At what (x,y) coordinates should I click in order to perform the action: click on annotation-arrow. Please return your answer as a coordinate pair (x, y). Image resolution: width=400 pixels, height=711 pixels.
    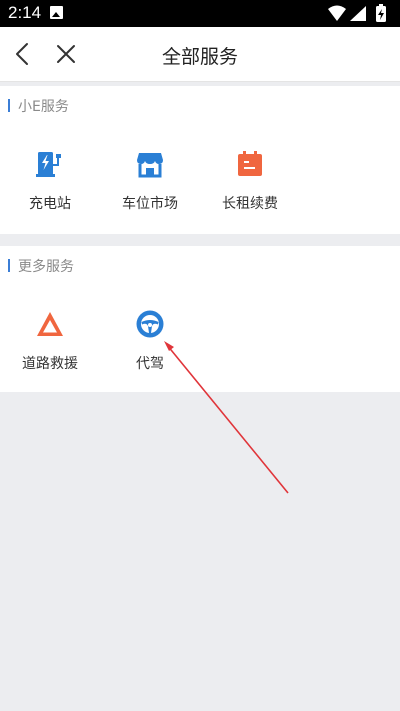
    Looking at the image, I should click on (226, 417).